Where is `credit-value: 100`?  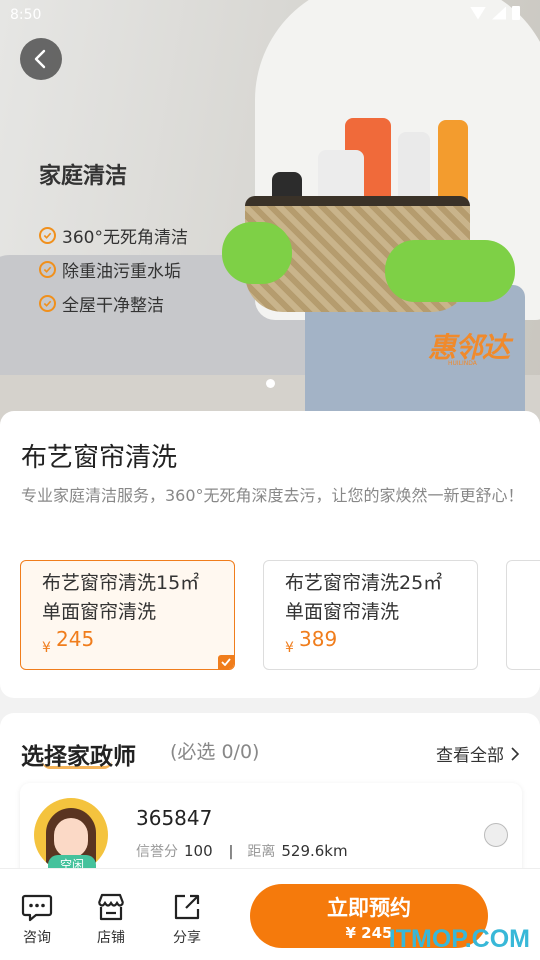
credit-value: 100 is located at coordinates (198, 851).